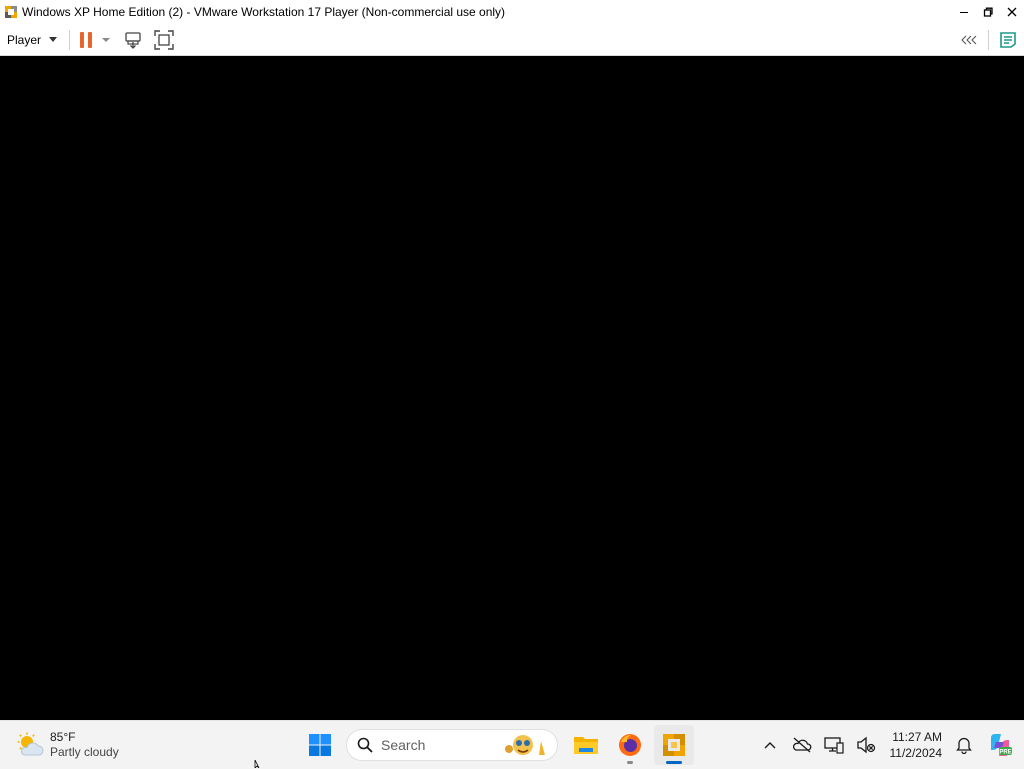 This screenshot has height=769, width=1024. I want to click on mouse-cursor-icon, so click(259, 764).